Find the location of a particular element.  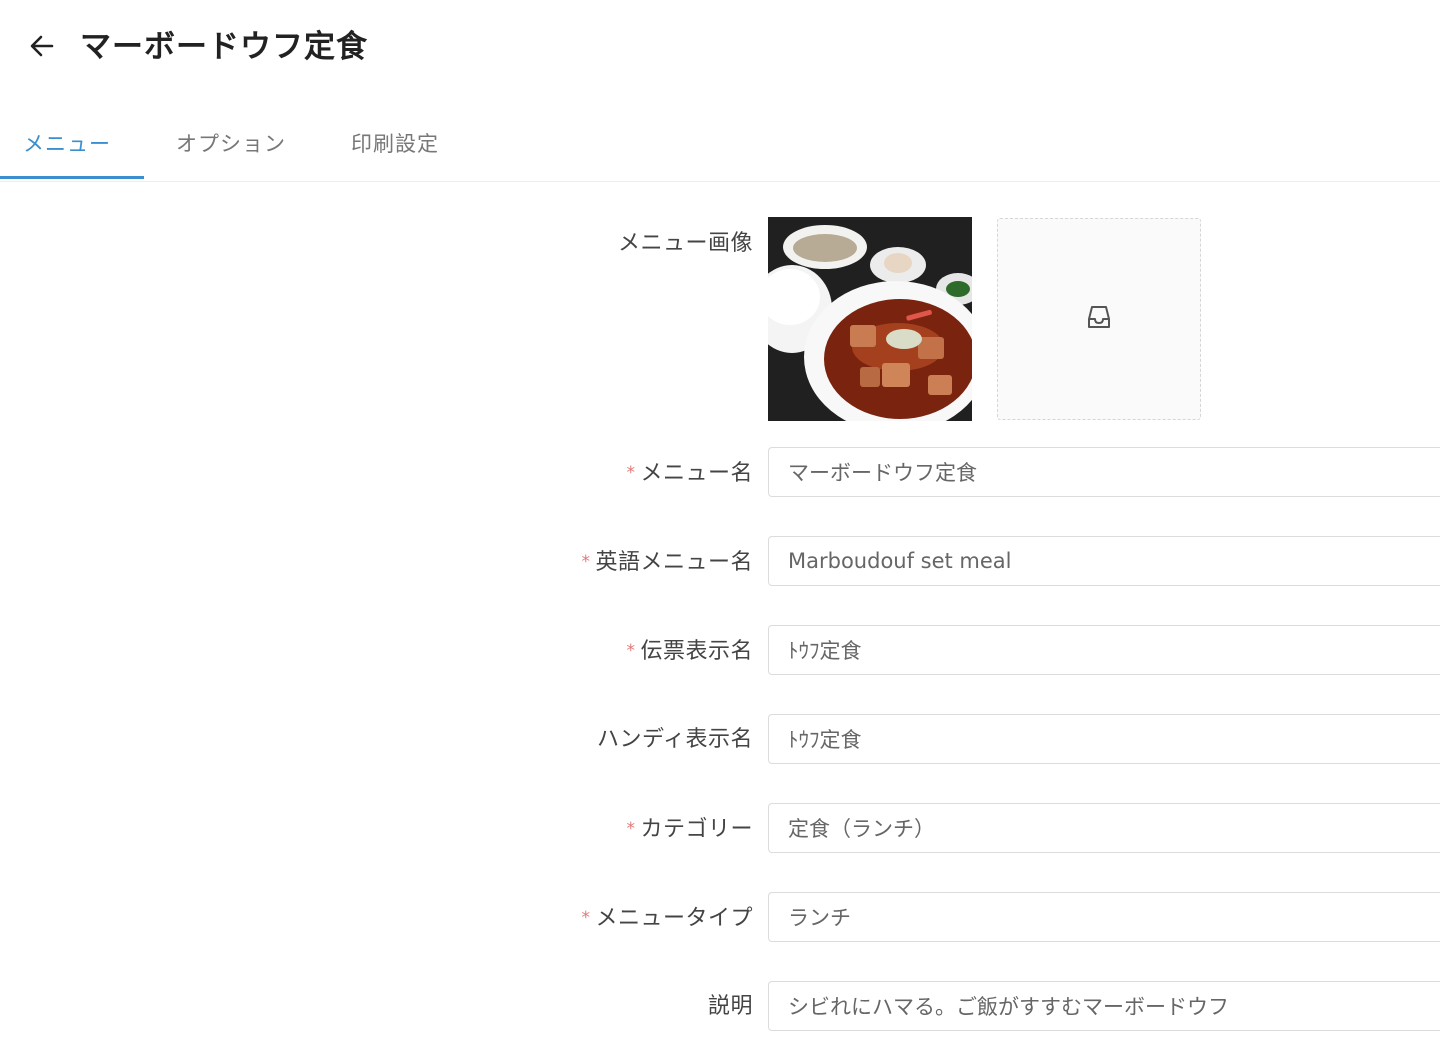

page-header: マーボードウフ定食 is located at coordinates (720, 47).